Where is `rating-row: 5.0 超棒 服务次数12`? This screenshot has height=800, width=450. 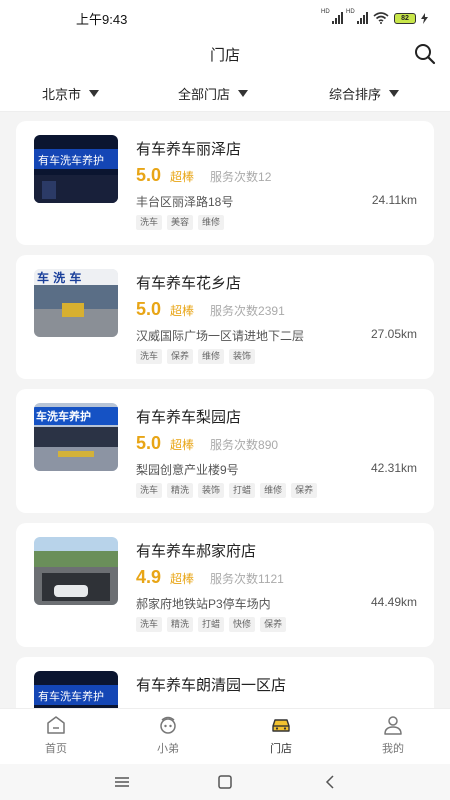 rating-row: 5.0 超棒 服务次数12 is located at coordinates (203, 175).